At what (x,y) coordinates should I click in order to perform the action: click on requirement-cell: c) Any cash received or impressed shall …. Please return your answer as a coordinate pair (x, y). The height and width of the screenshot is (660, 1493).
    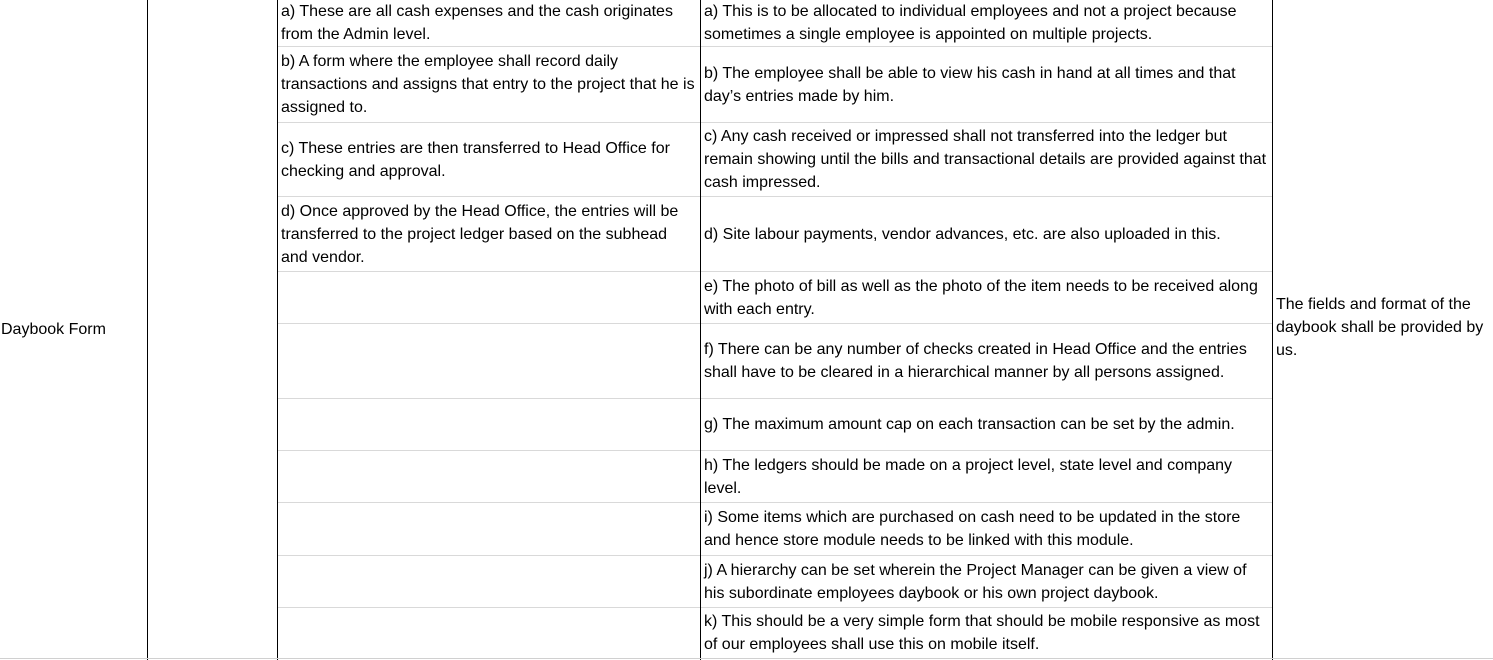
    Looking at the image, I should click on (986, 159).